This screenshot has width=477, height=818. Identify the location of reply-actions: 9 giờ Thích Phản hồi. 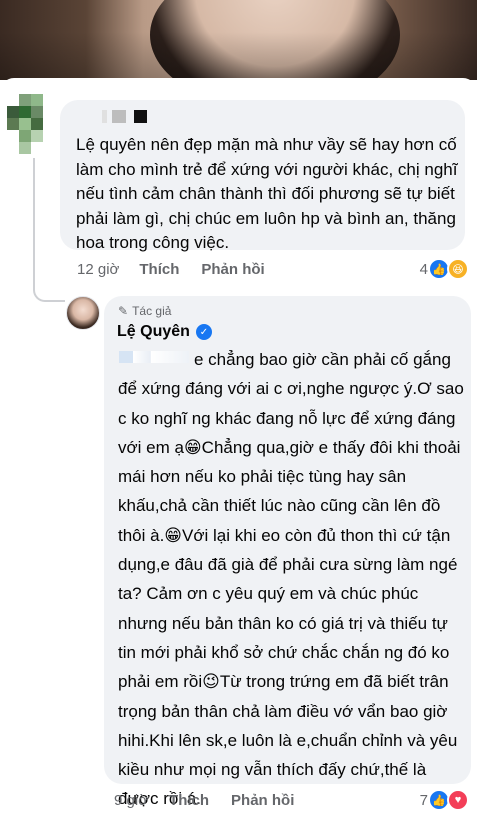
(204, 800).